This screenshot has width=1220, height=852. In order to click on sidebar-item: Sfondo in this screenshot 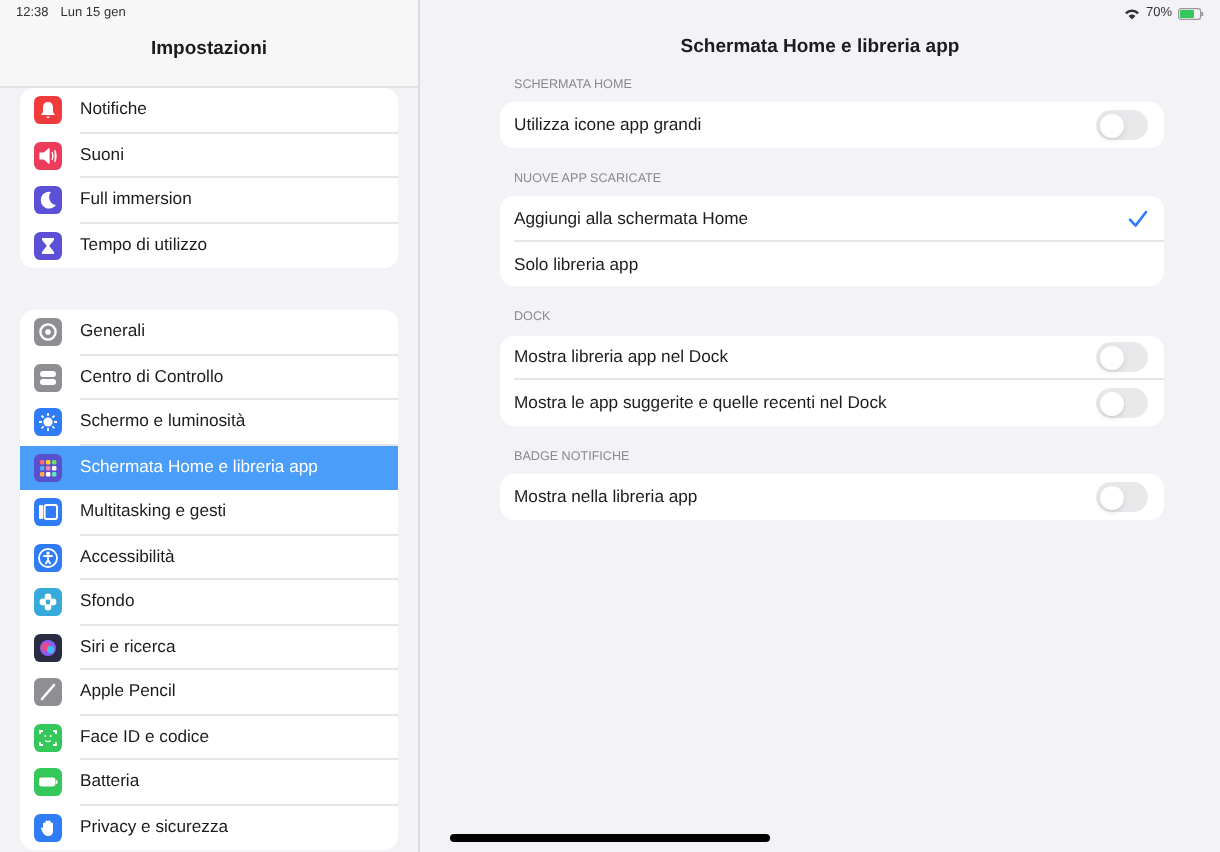, I will do `click(209, 602)`.